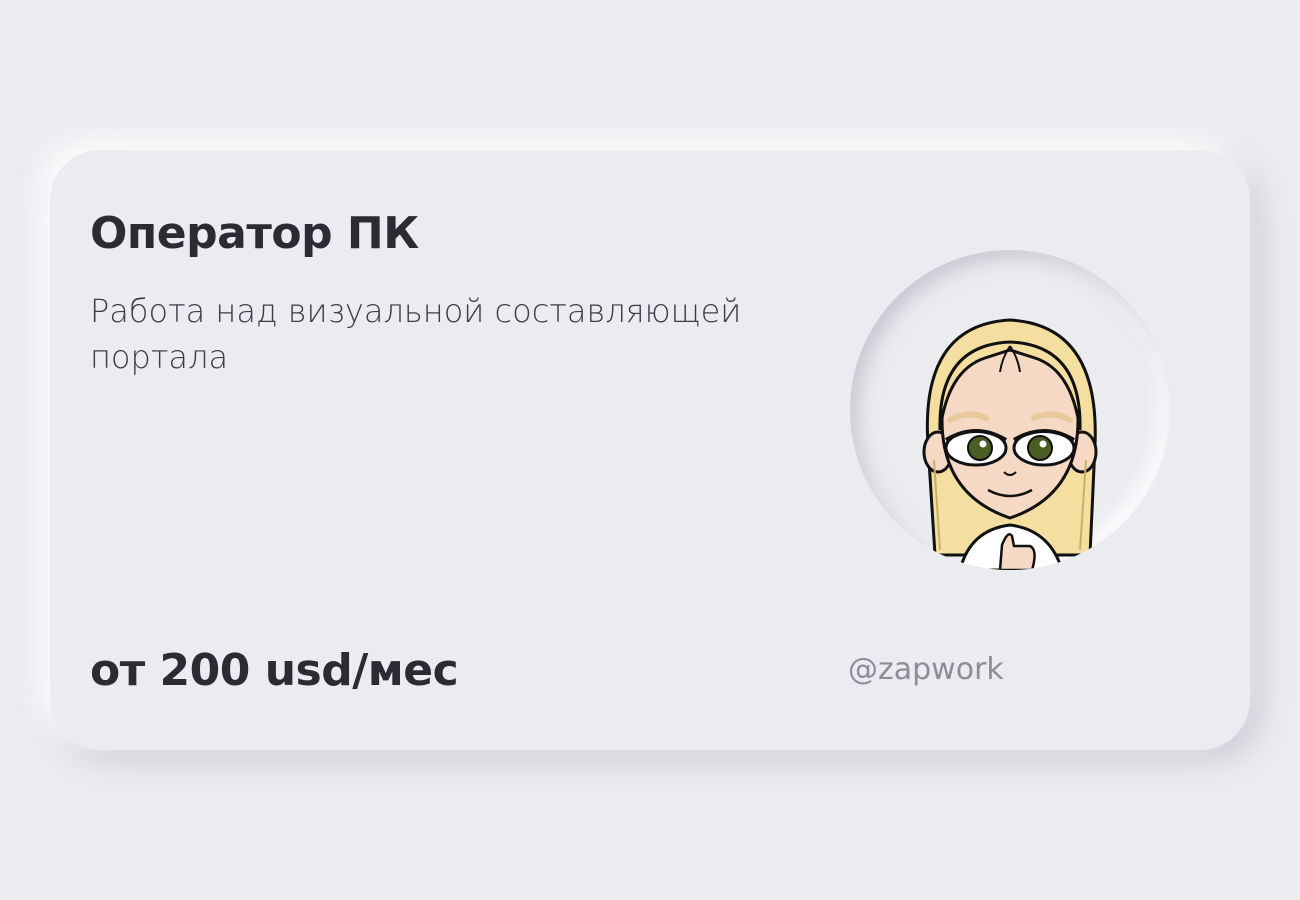  I want to click on cartoon-girl-avatar-icon, so click(1010, 444).